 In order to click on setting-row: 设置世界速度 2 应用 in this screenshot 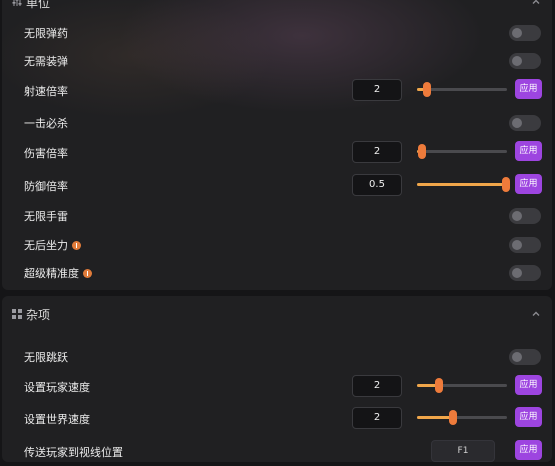, I will do `click(277, 419)`.